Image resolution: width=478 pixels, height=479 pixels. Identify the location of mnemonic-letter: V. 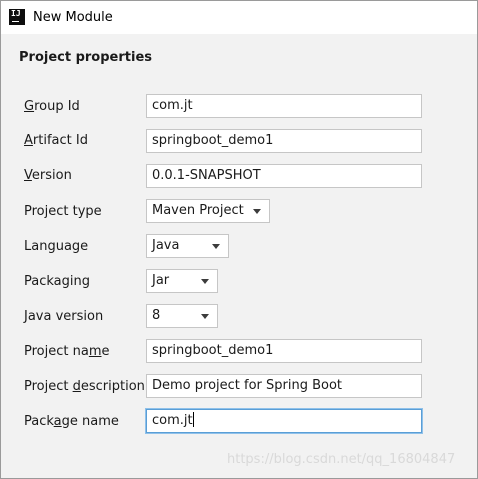
(28, 175).